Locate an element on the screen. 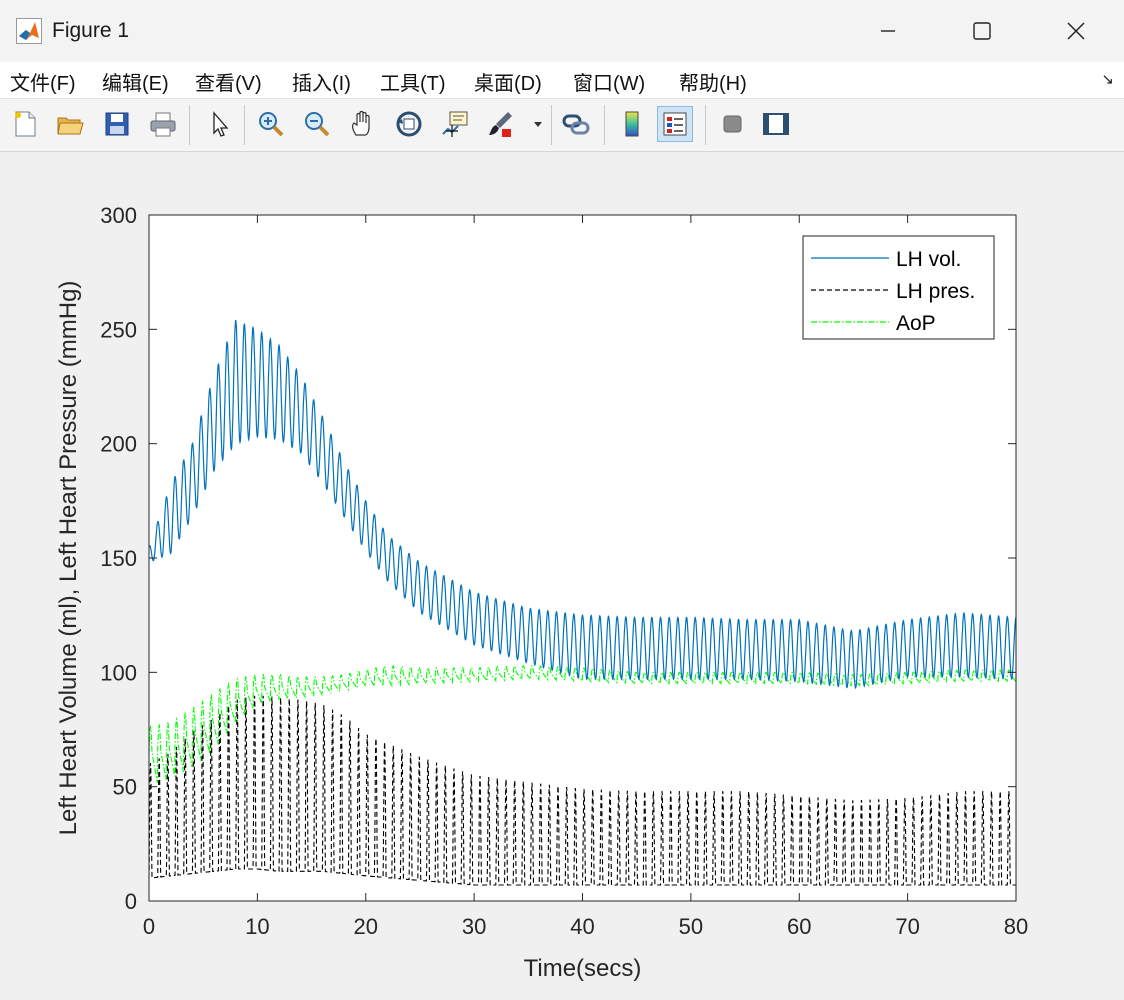 This screenshot has width=1124, height=1000. zoom-out-button is located at coordinates (317, 124).